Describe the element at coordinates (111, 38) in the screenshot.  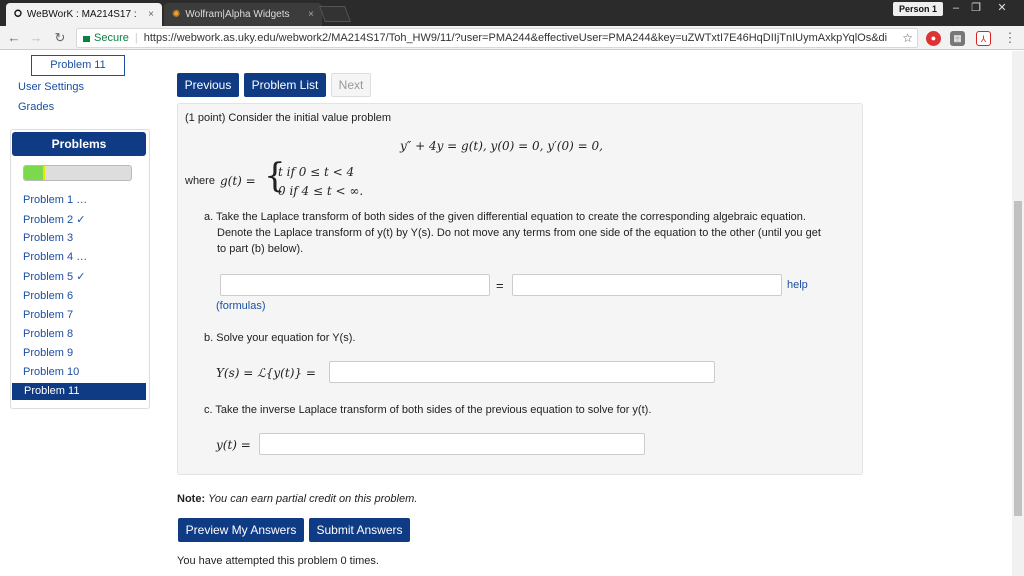
I see `secure-label: Secure` at that location.